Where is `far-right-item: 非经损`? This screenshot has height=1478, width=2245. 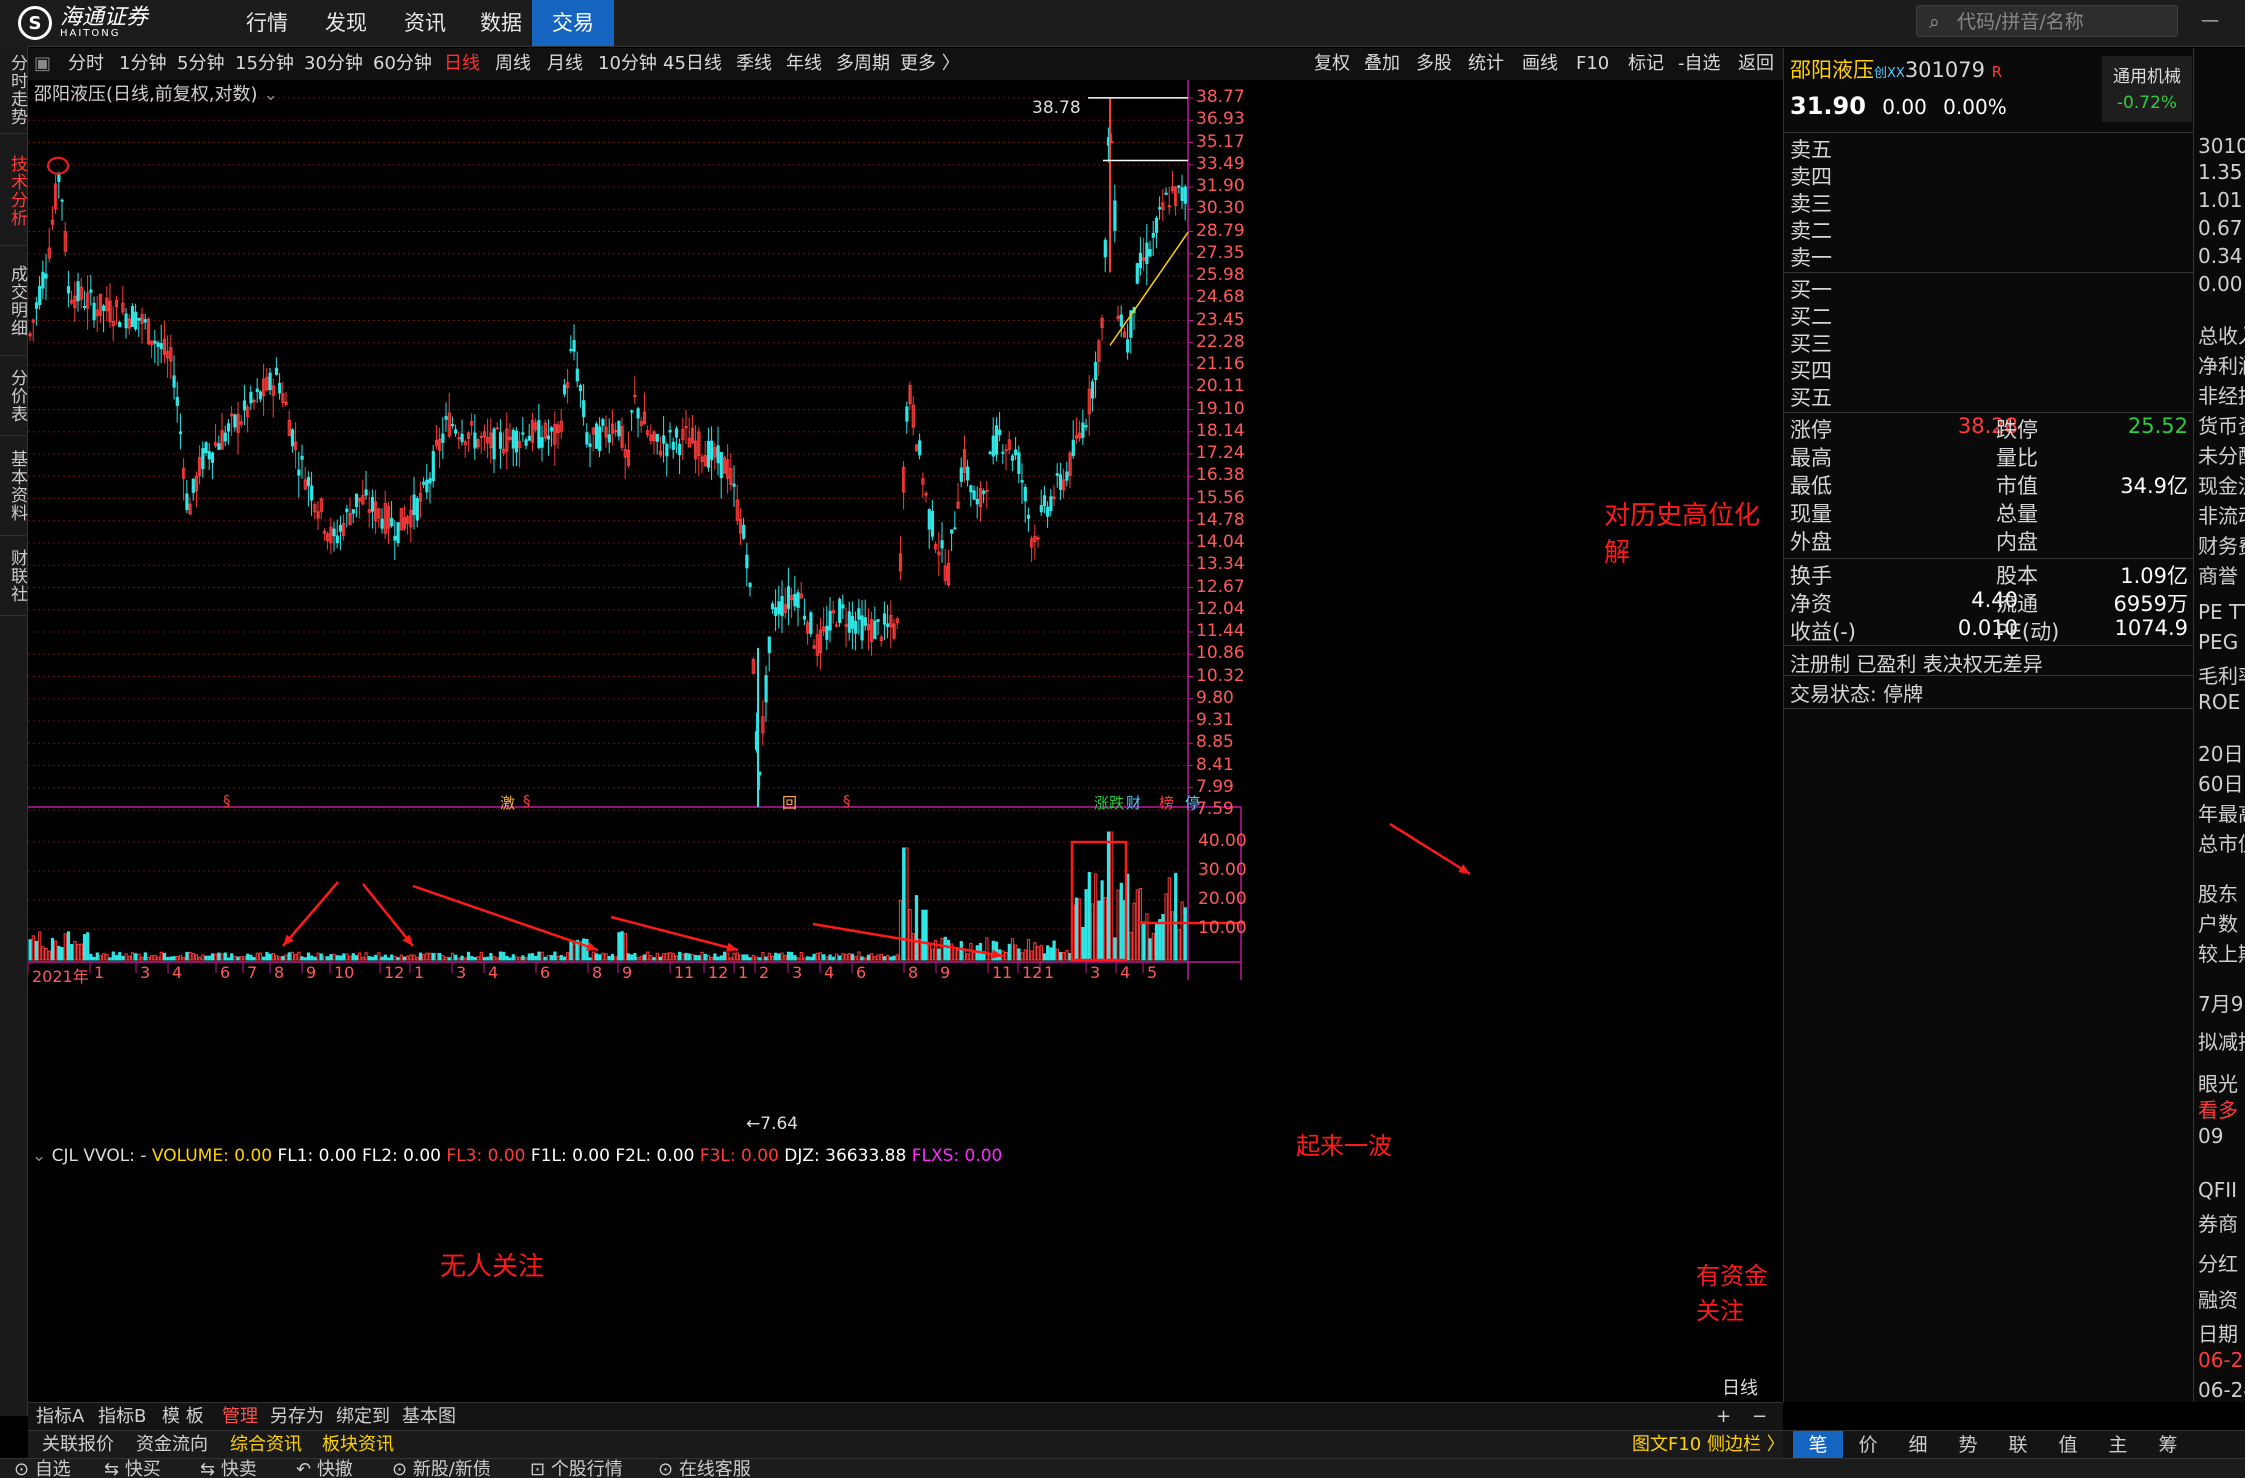
far-right-item: 非经损 is located at coordinates (2221, 396).